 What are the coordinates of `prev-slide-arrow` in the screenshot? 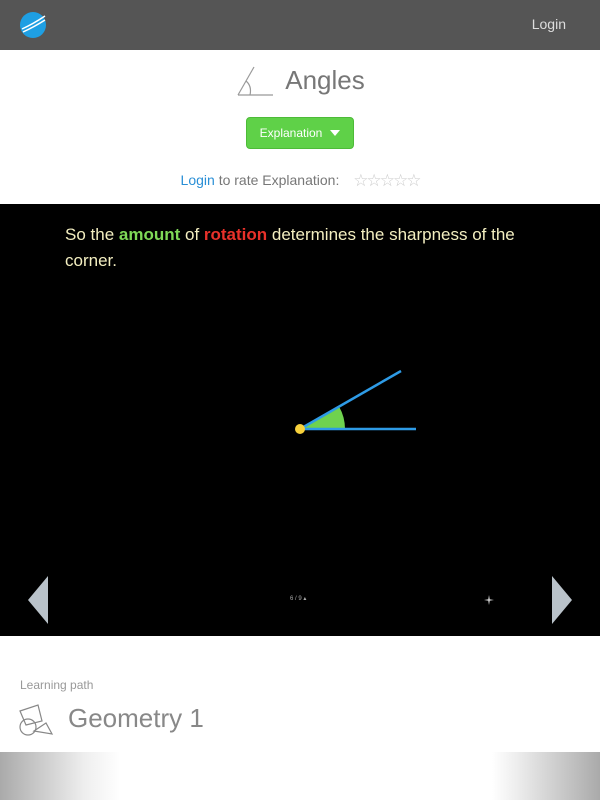 It's located at (38, 600).